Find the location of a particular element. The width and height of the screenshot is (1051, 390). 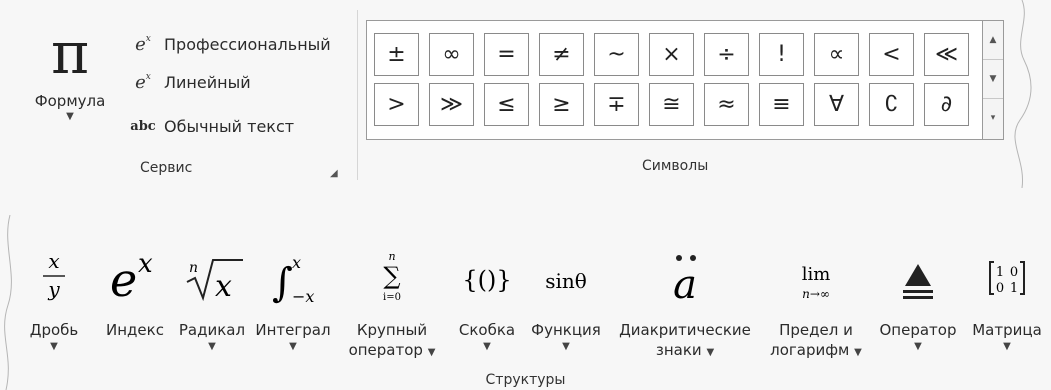

linear-button: ex Линейный is located at coordinates (190, 82).